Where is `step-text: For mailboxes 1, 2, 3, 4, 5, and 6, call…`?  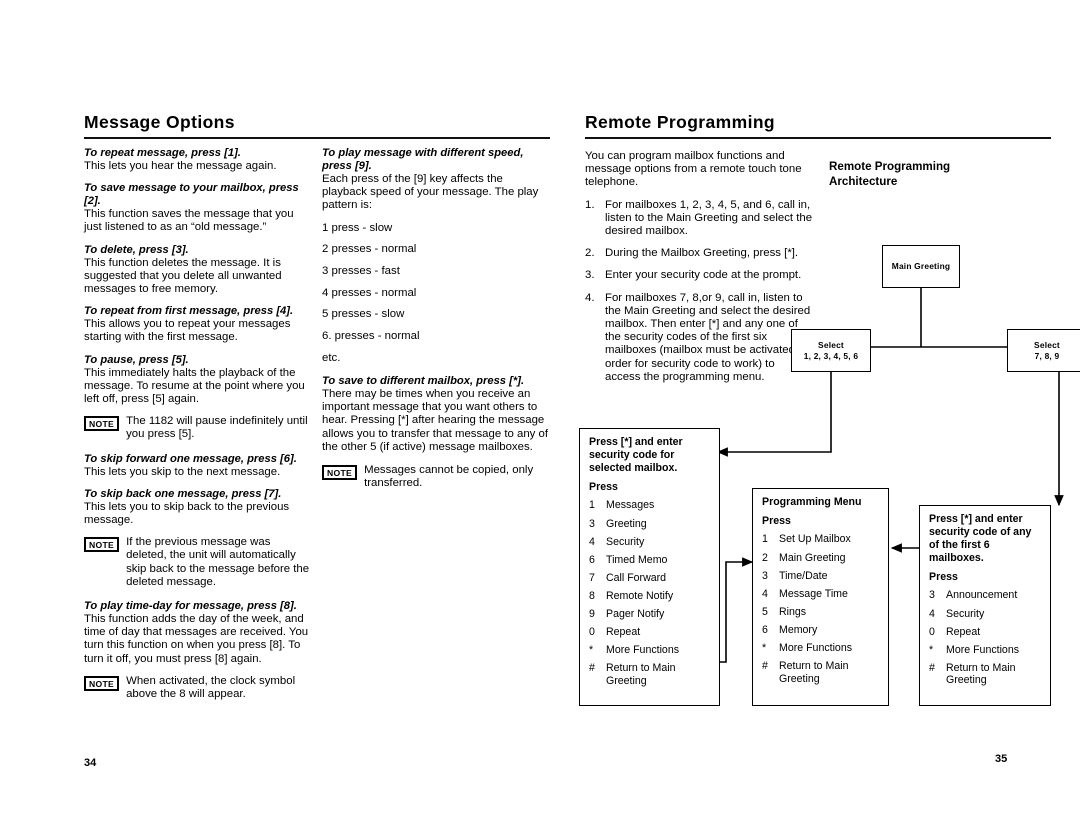
step-text: For mailboxes 1, 2, 3, 4, 5, and 6, call… is located at coordinates (709, 218).